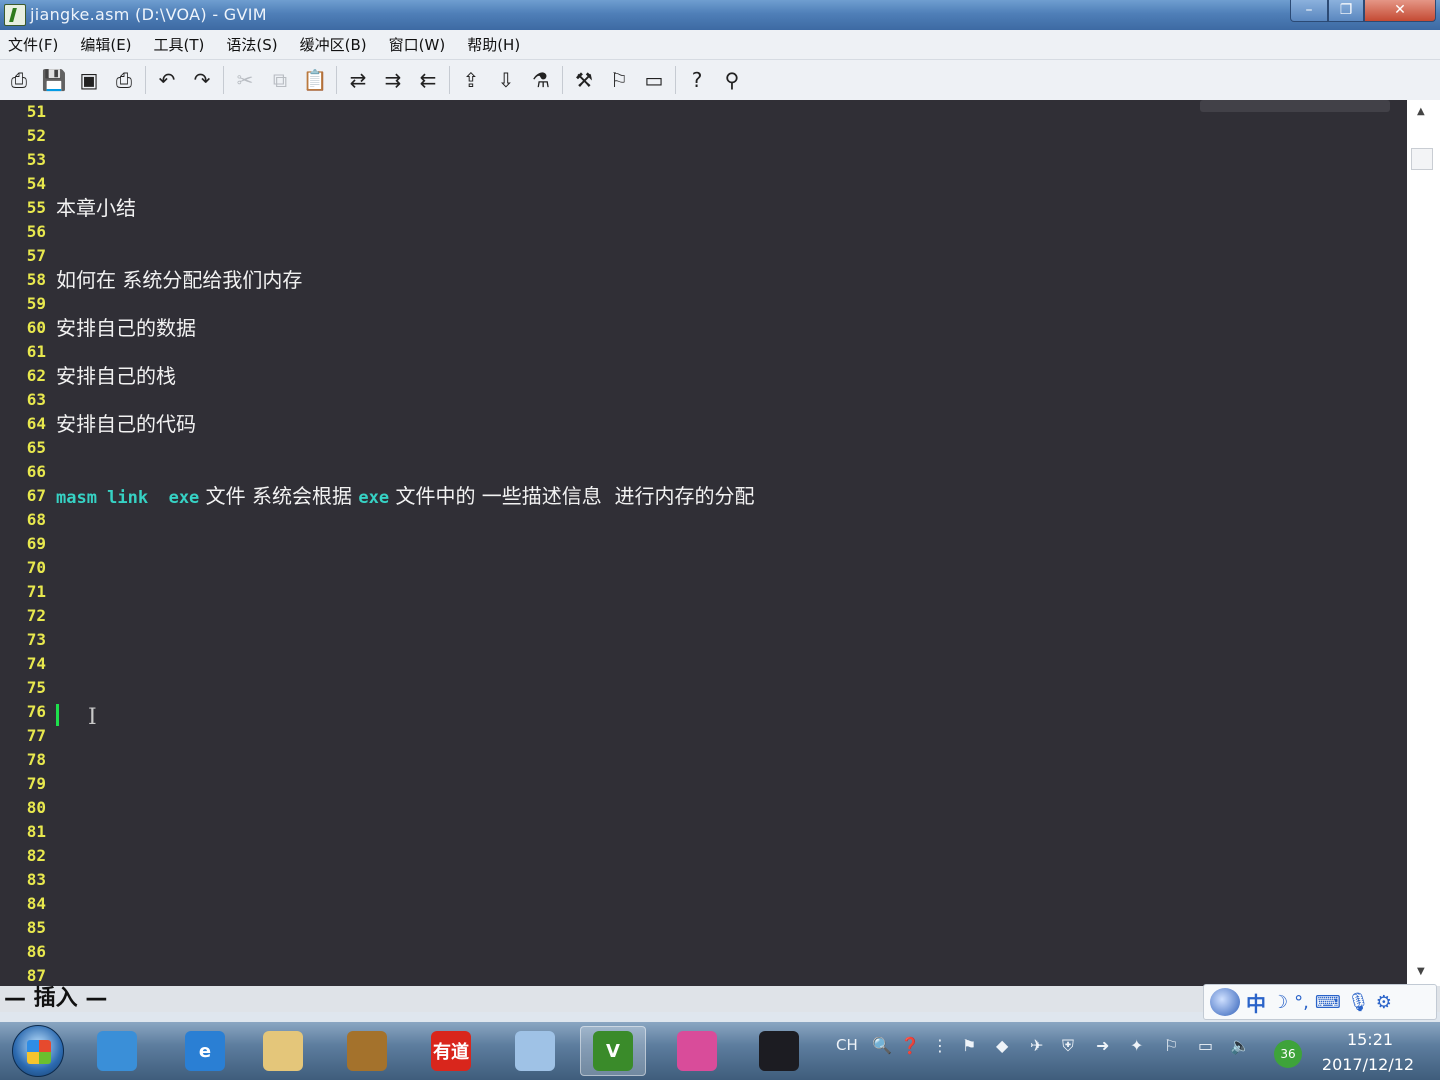 The width and height of the screenshot is (1440, 1080). I want to click on save-all-icon: ▣, so click(89, 80).